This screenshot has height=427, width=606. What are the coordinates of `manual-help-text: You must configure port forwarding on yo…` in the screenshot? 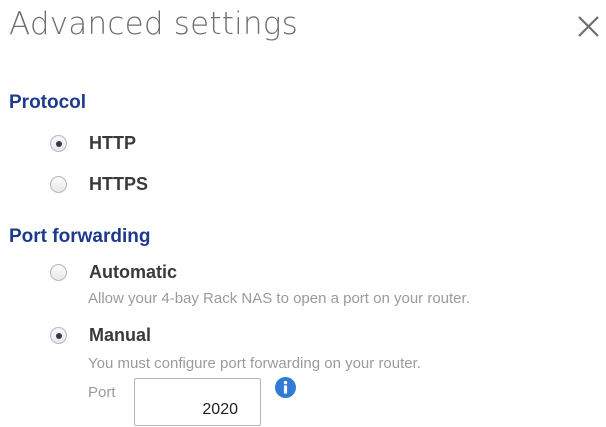 It's located at (254, 363).